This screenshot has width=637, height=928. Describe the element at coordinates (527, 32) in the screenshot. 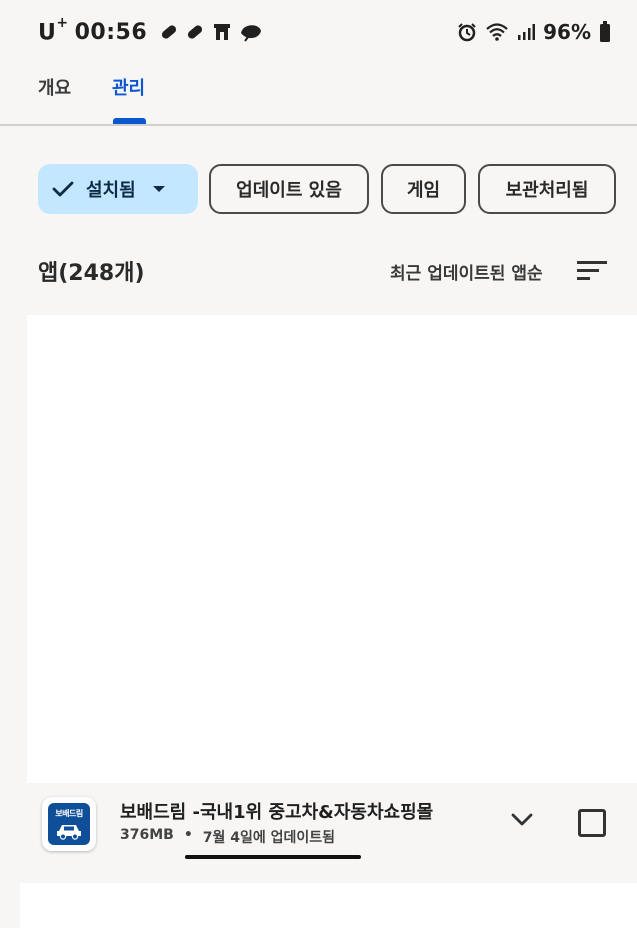

I see `signal-icon` at that location.